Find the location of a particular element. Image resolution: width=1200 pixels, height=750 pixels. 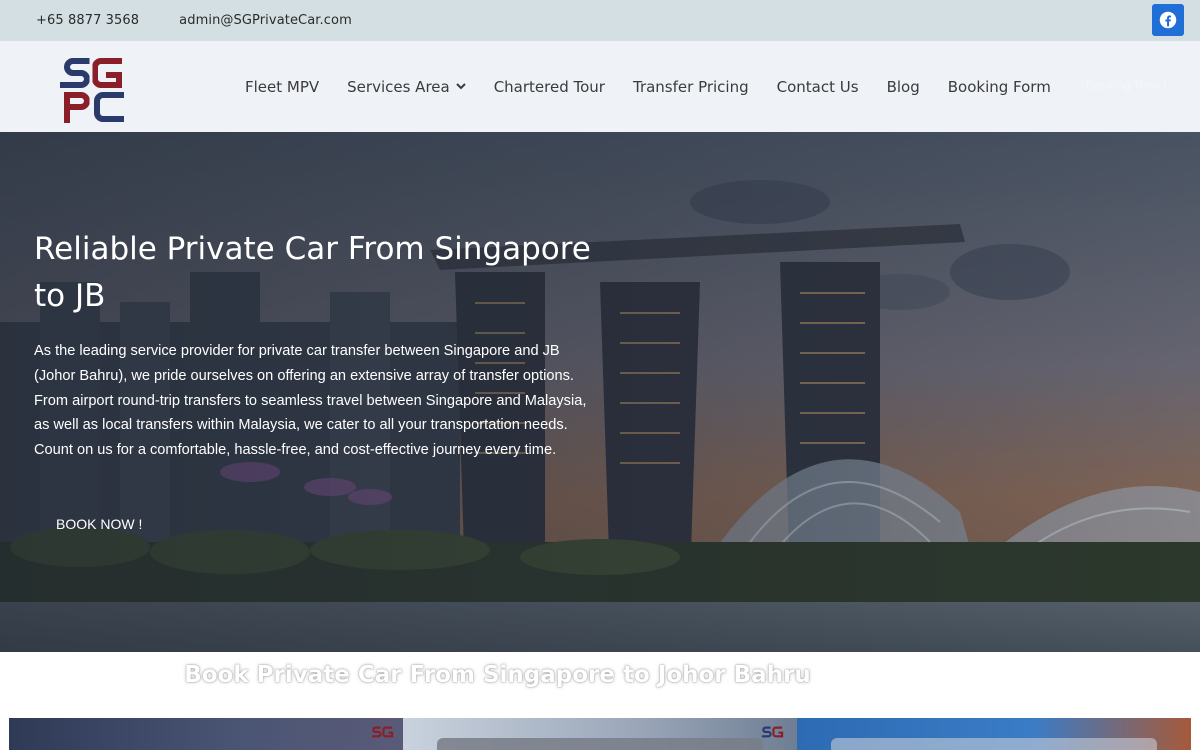

email-address: admin@SGPrivateCar.com is located at coordinates (265, 20).